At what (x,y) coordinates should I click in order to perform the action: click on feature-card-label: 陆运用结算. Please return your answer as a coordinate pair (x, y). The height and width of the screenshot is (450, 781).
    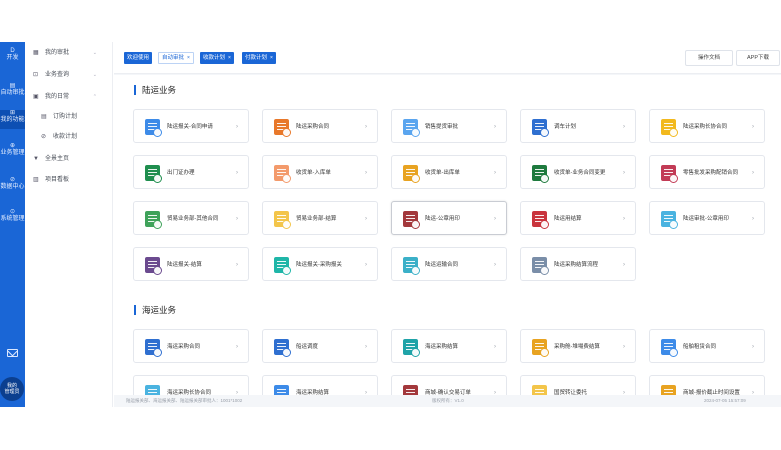
    Looking at the image, I should click on (568, 219).